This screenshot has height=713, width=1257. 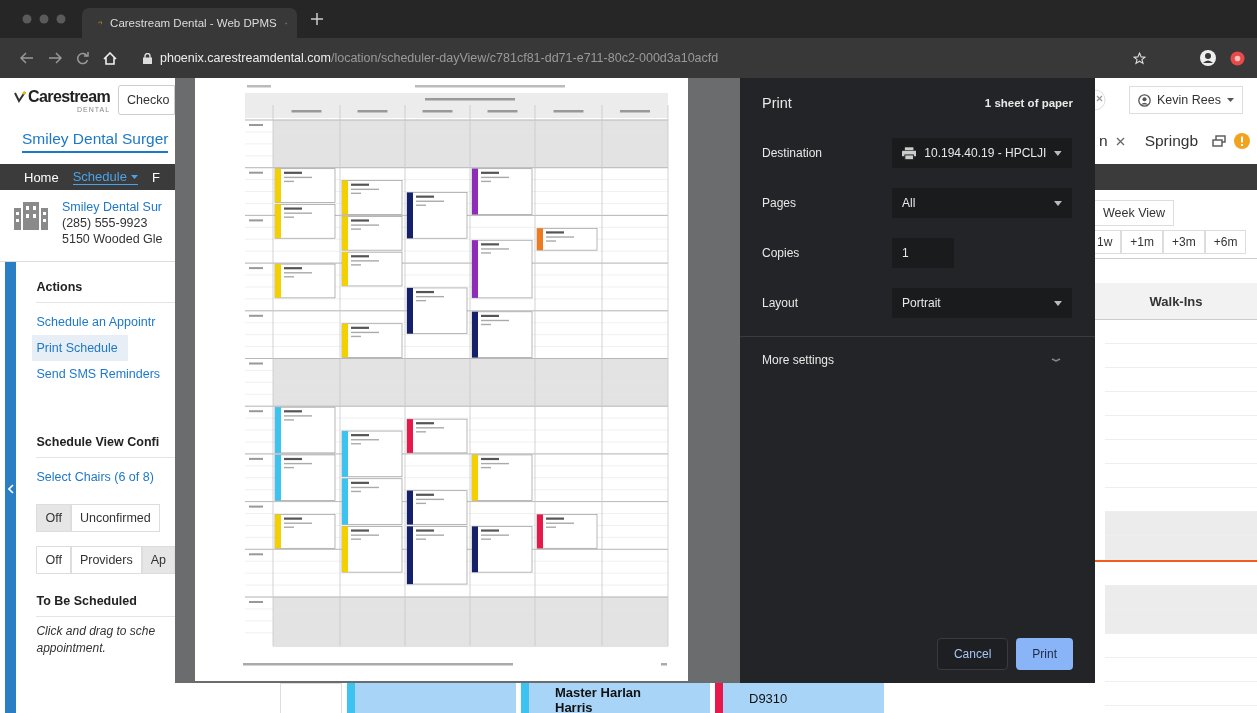 I want to click on logo-mark-icon, so click(x=20, y=96).